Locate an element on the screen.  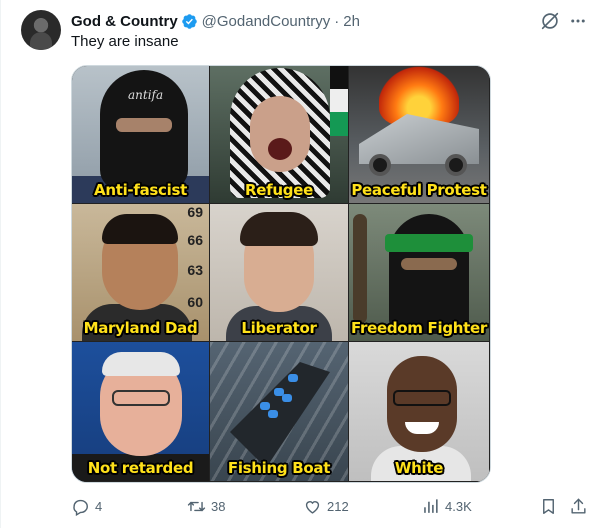
bookmark-icon is located at coordinates (548, 506).